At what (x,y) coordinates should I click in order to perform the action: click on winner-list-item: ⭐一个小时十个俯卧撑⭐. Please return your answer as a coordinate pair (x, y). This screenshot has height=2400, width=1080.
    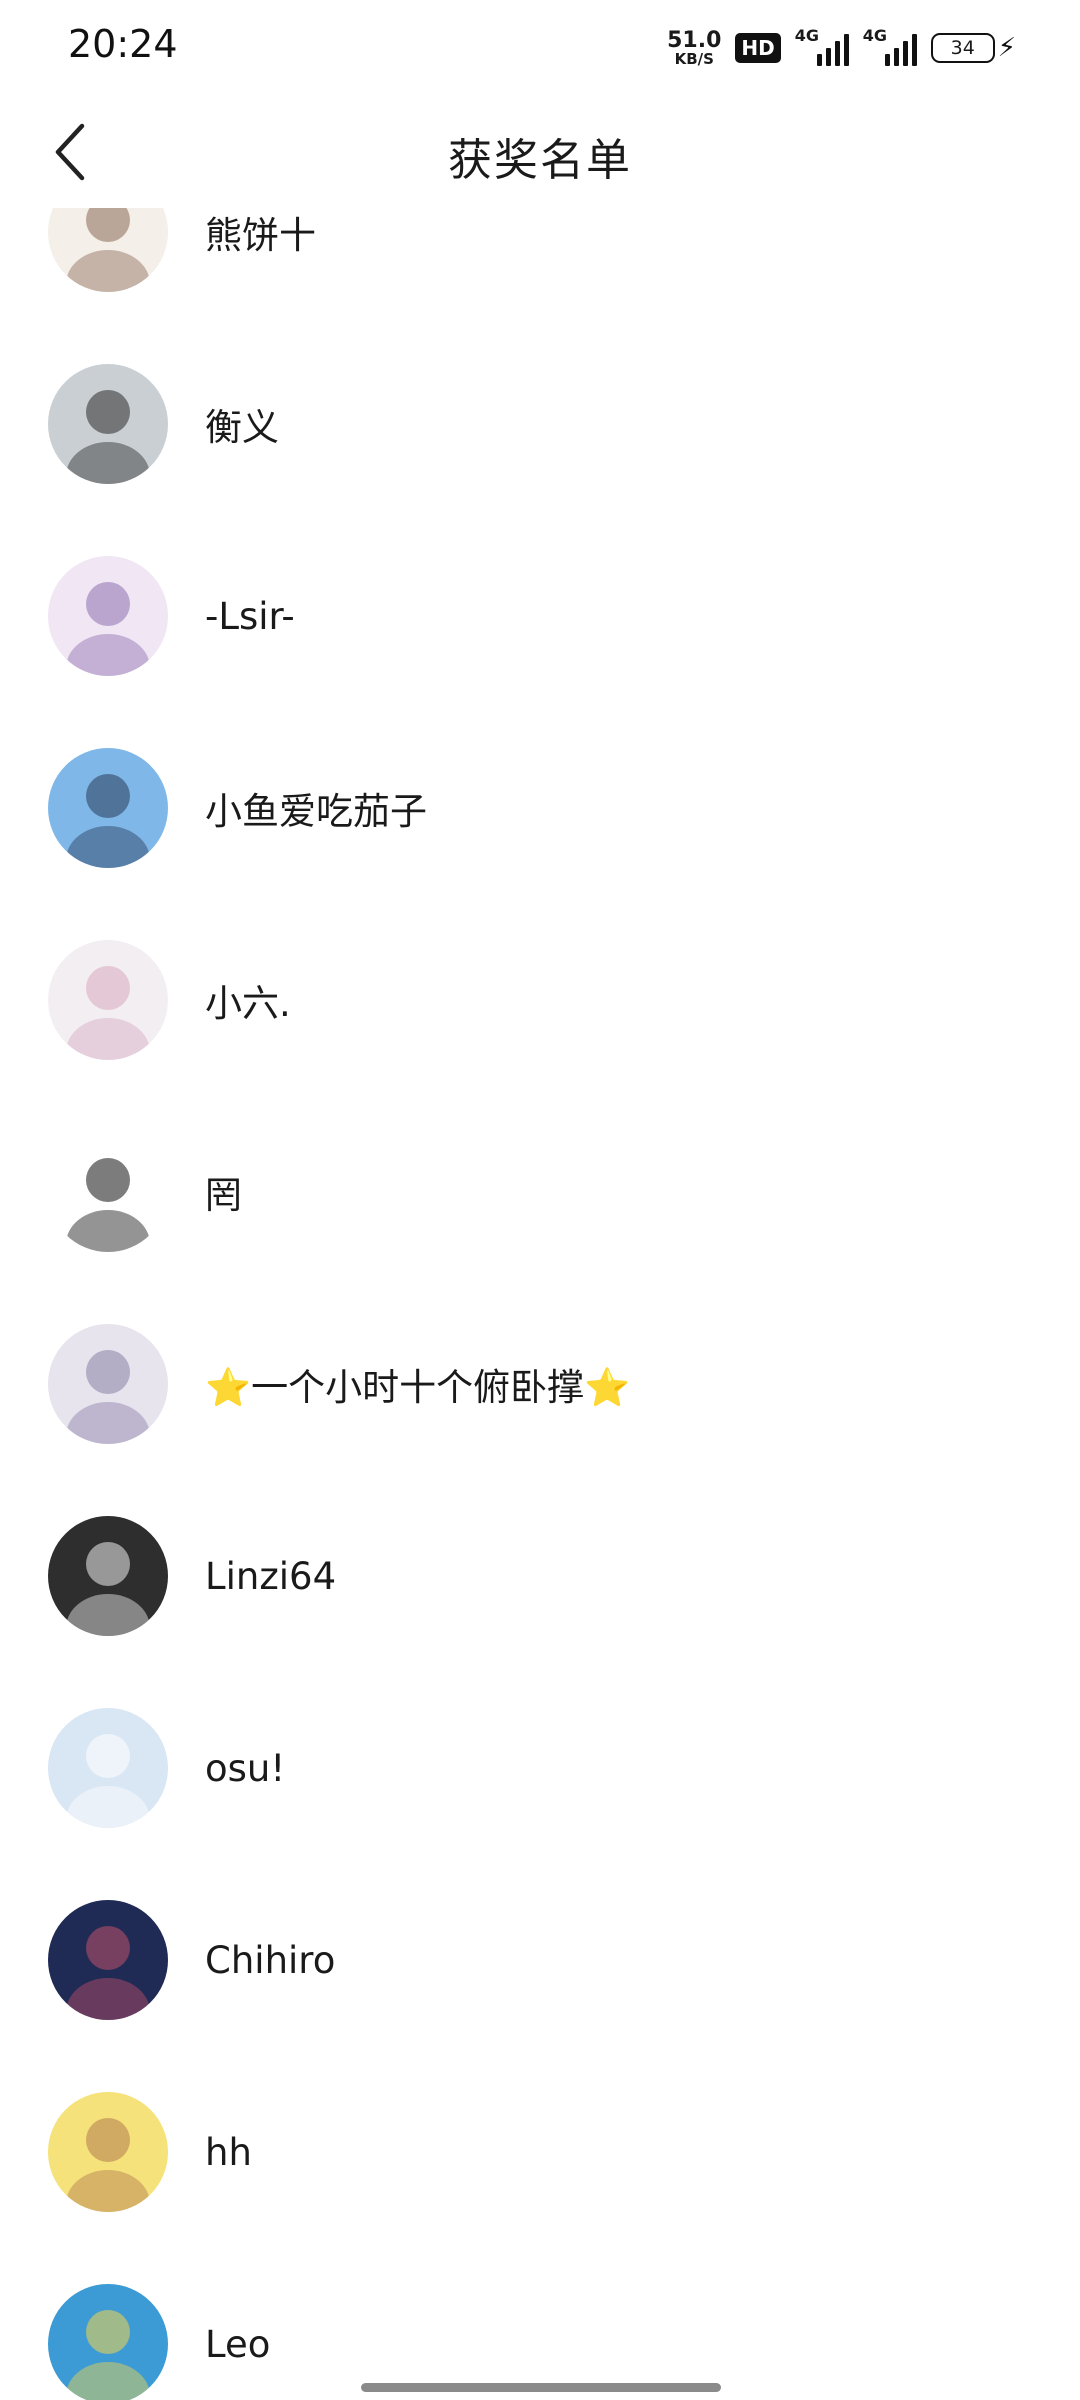
    Looking at the image, I should click on (540, 1384).